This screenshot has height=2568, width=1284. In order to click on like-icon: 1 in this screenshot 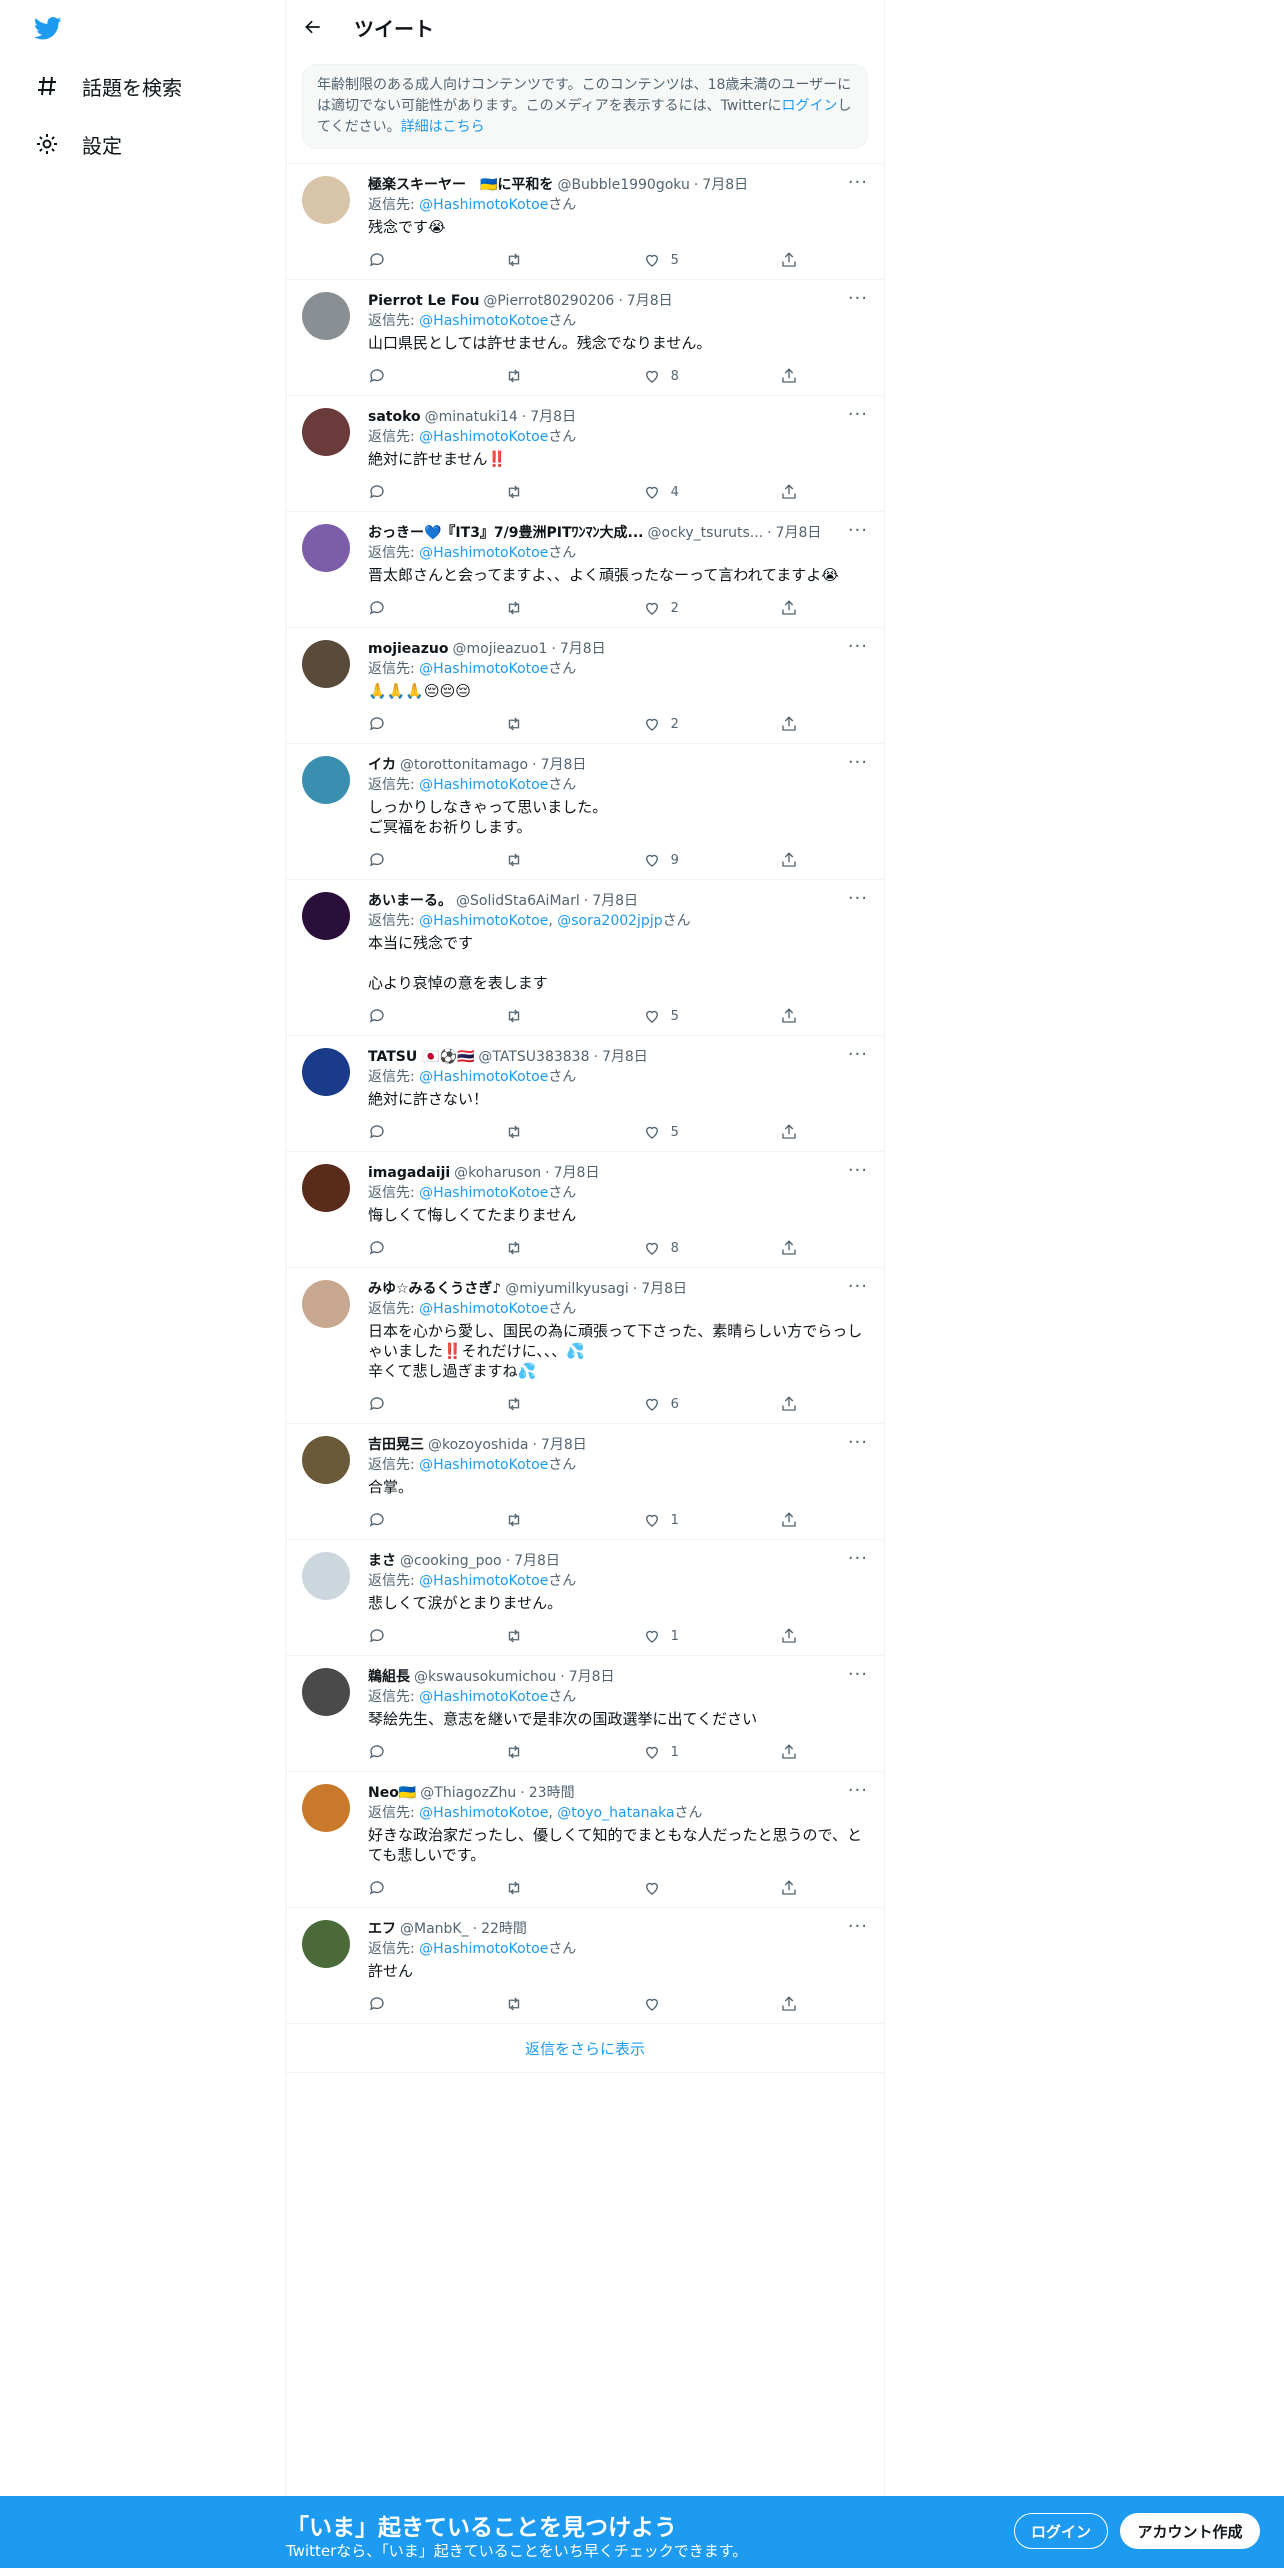, I will do `click(688, 1636)`.